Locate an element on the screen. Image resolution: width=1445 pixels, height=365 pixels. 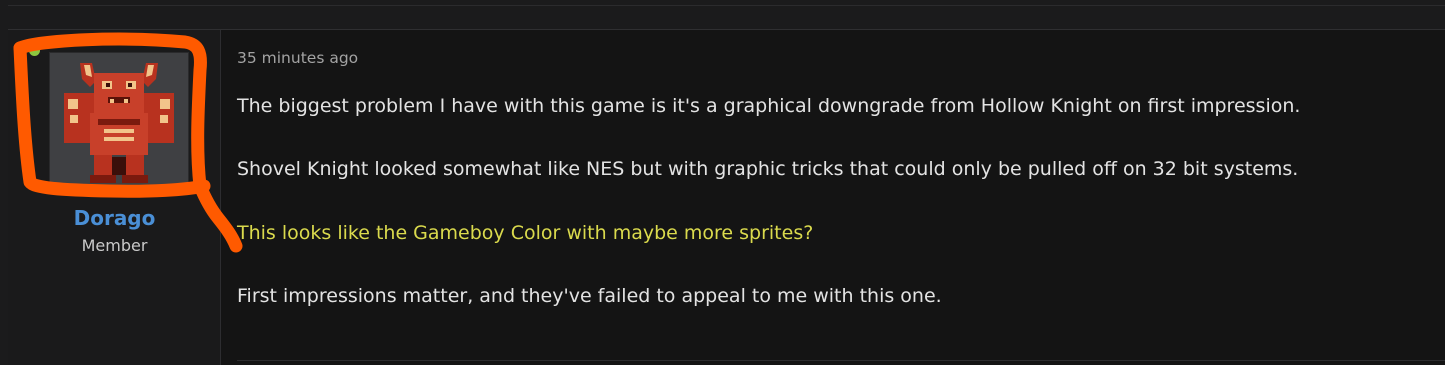
demon-avatar-image is located at coordinates (119, 122).